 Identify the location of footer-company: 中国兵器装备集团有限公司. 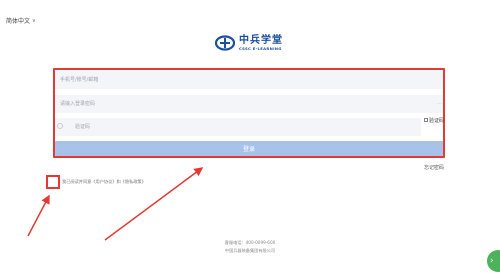
(250, 250).